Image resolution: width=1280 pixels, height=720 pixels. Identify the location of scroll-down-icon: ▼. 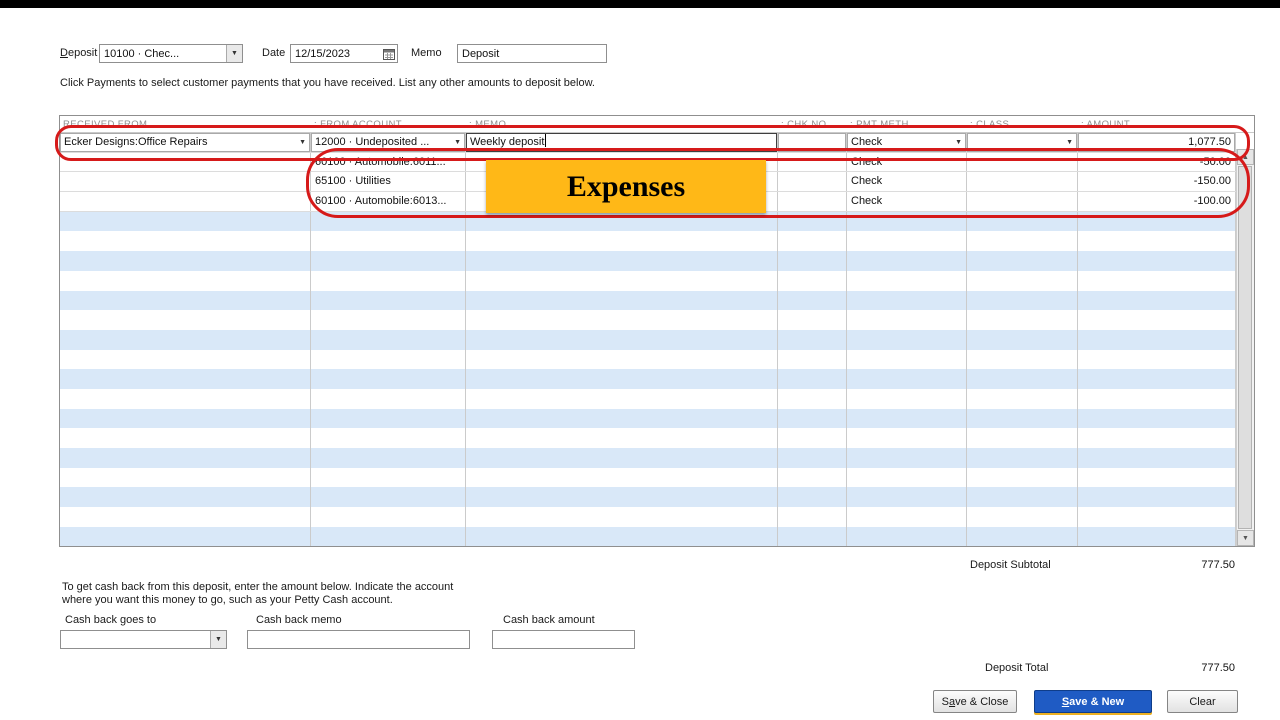
(1245, 538).